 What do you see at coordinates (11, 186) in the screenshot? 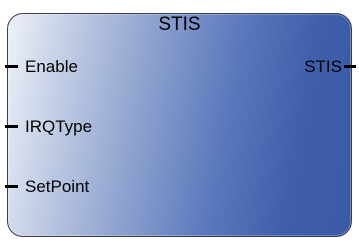
I see `input-pin-setpoint` at bounding box center [11, 186].